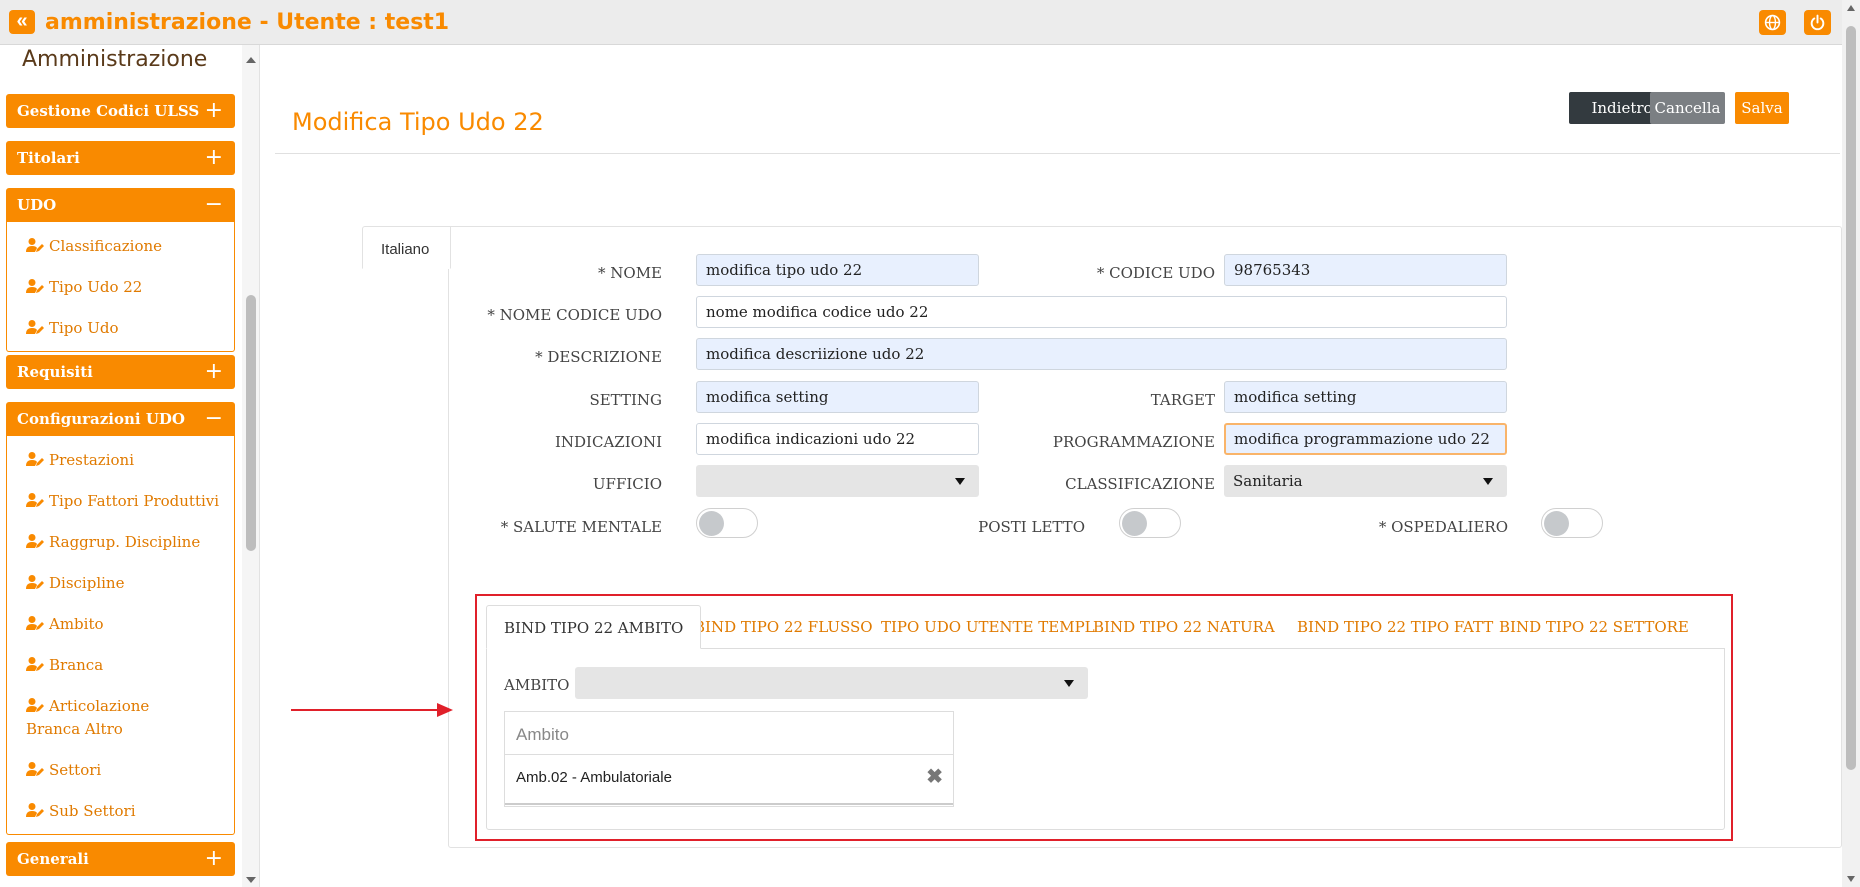 Image resolution: width=1860 pixels, height=887 pixels. What do you see at coordinates (1443, 527) in the screenshot?
I see `ospedaliero-label: * OSPEDALIERO` at bounding box center [1443, 527].